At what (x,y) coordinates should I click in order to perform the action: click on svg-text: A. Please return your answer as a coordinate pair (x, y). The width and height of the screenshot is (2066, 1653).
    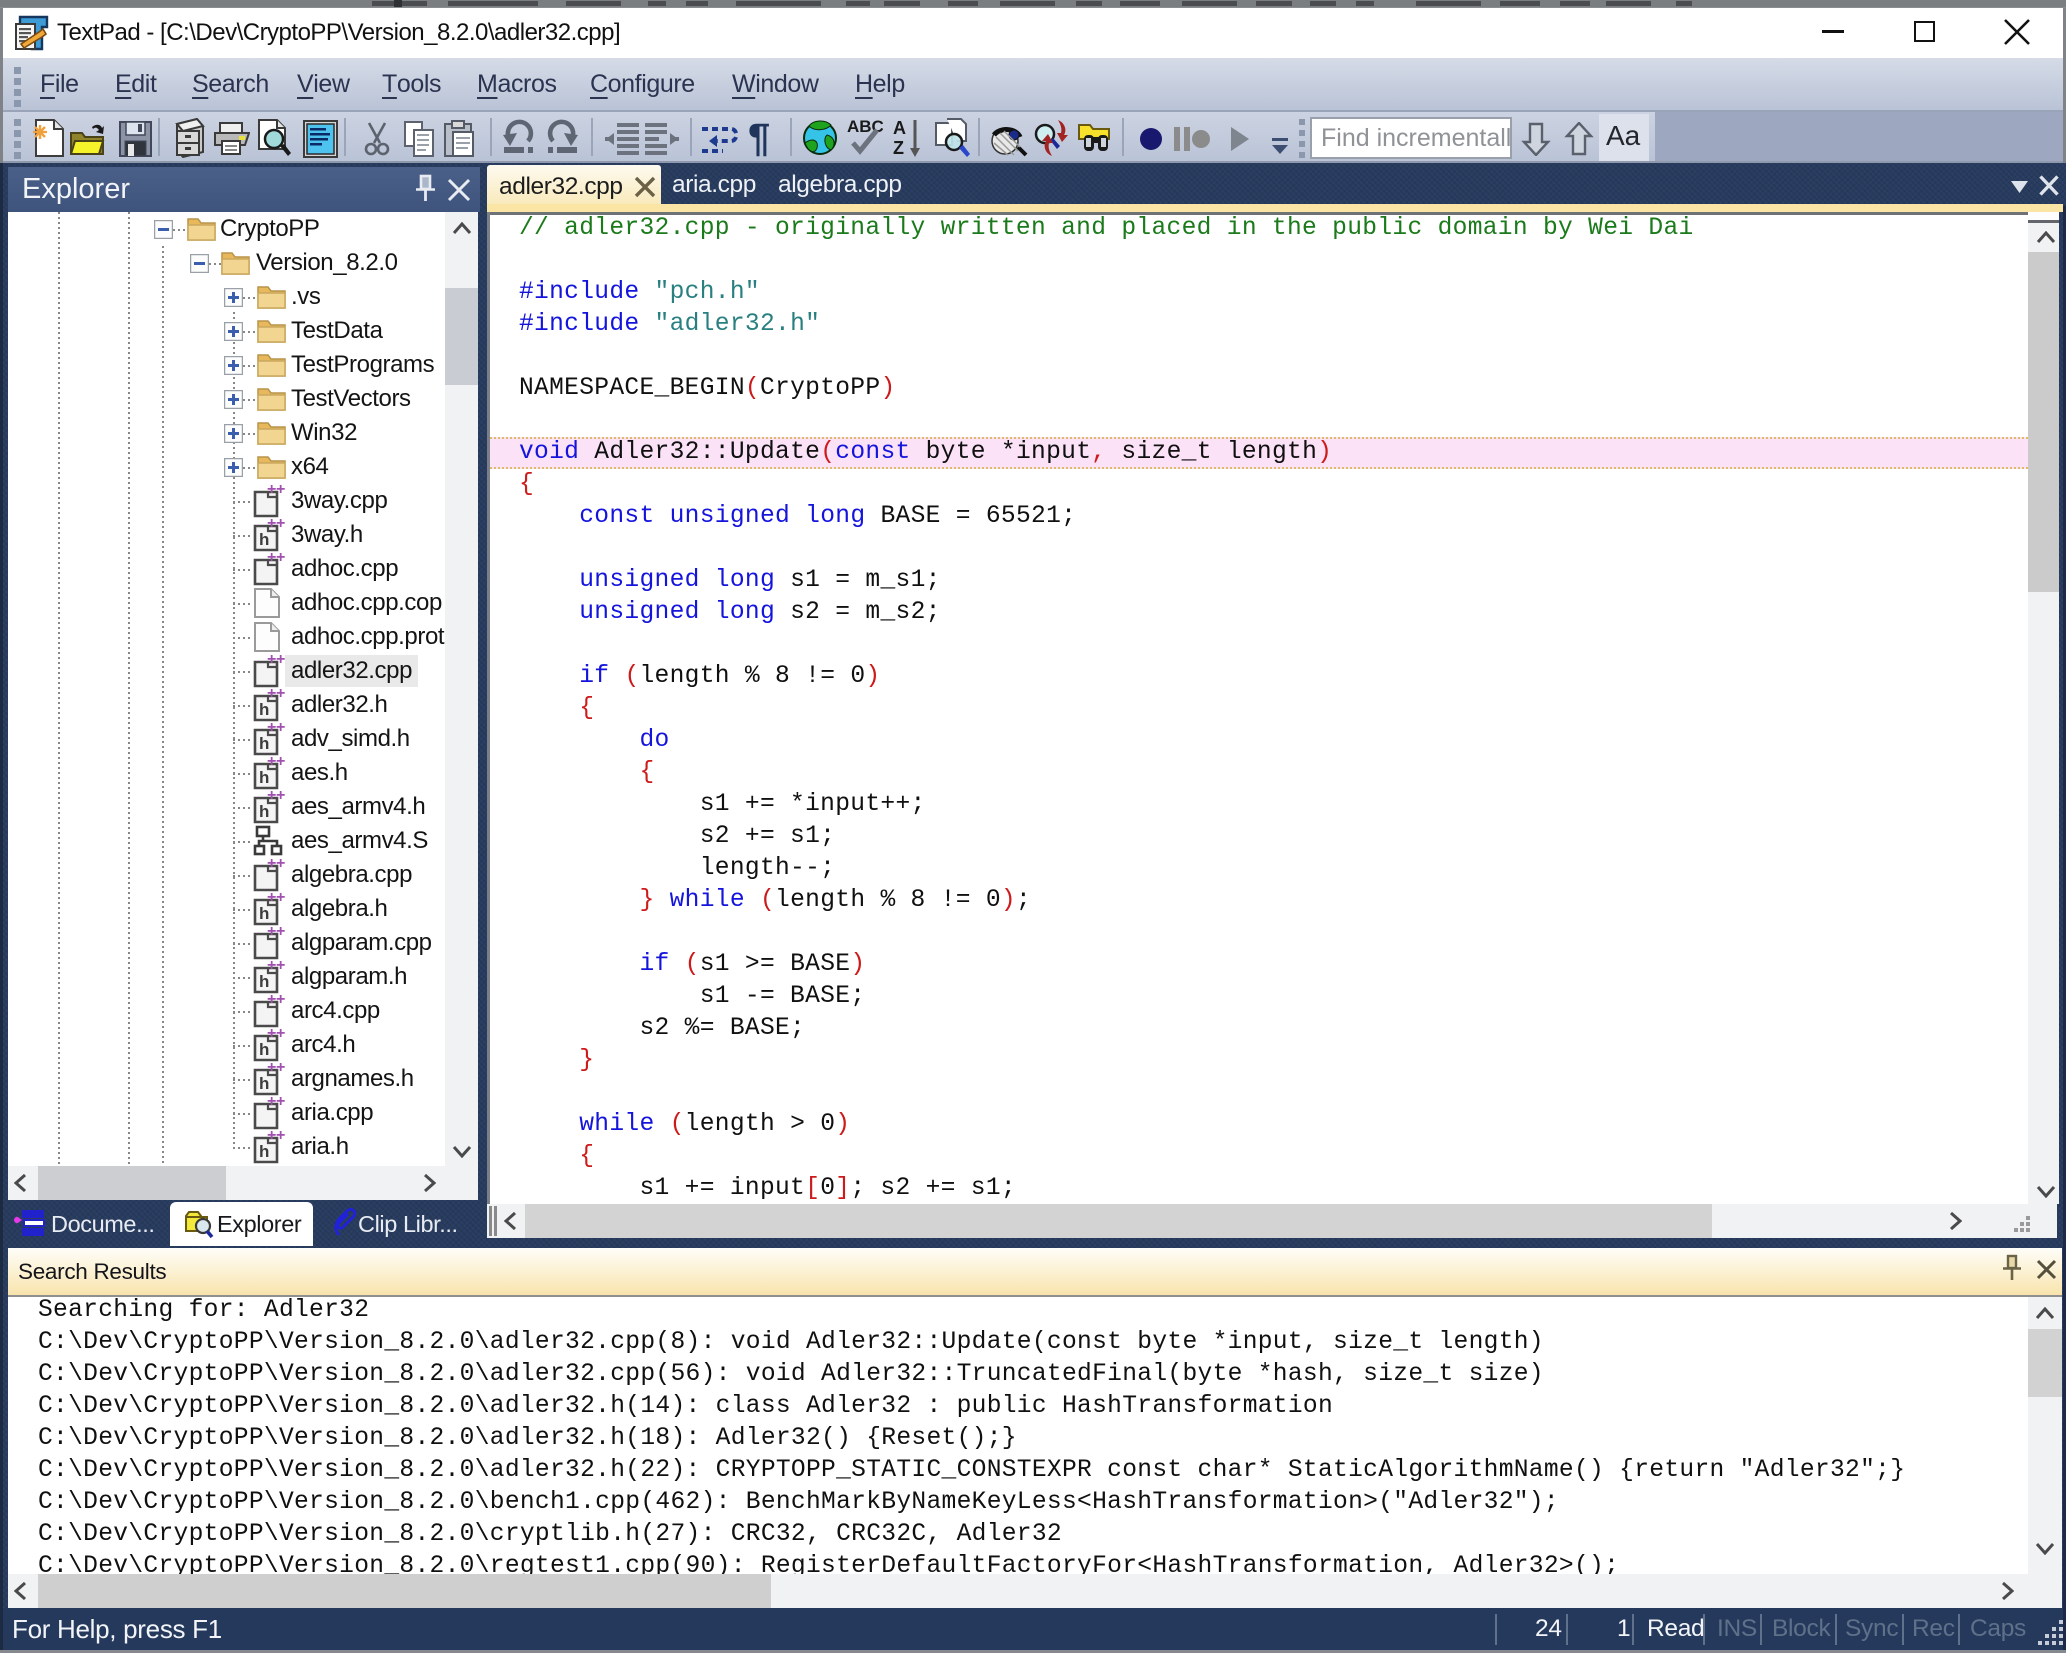
    Looking at the image, I should click on (899, 128).